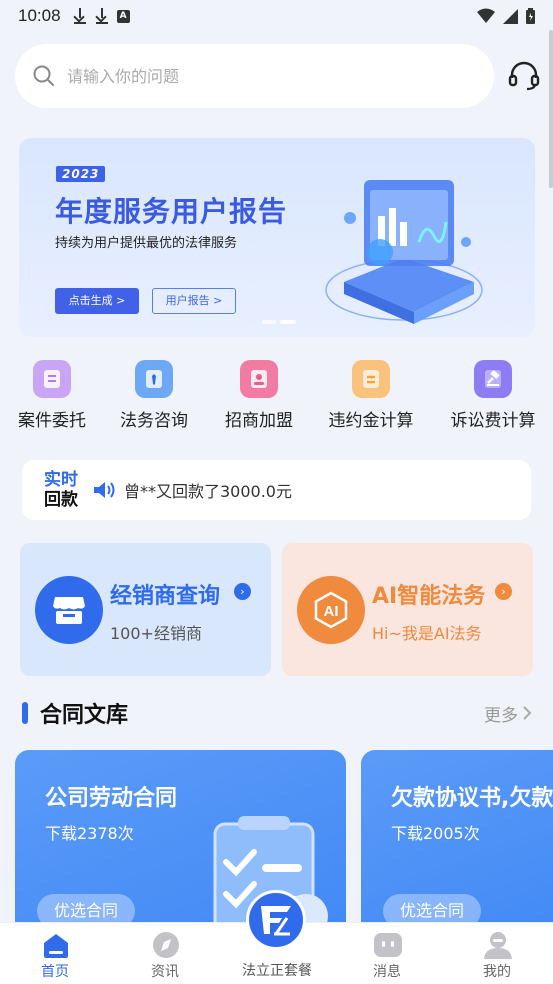 Image resolution: width=553 pixels, height=984 pixels. I want to click on compass-icon, so click(166, 945).